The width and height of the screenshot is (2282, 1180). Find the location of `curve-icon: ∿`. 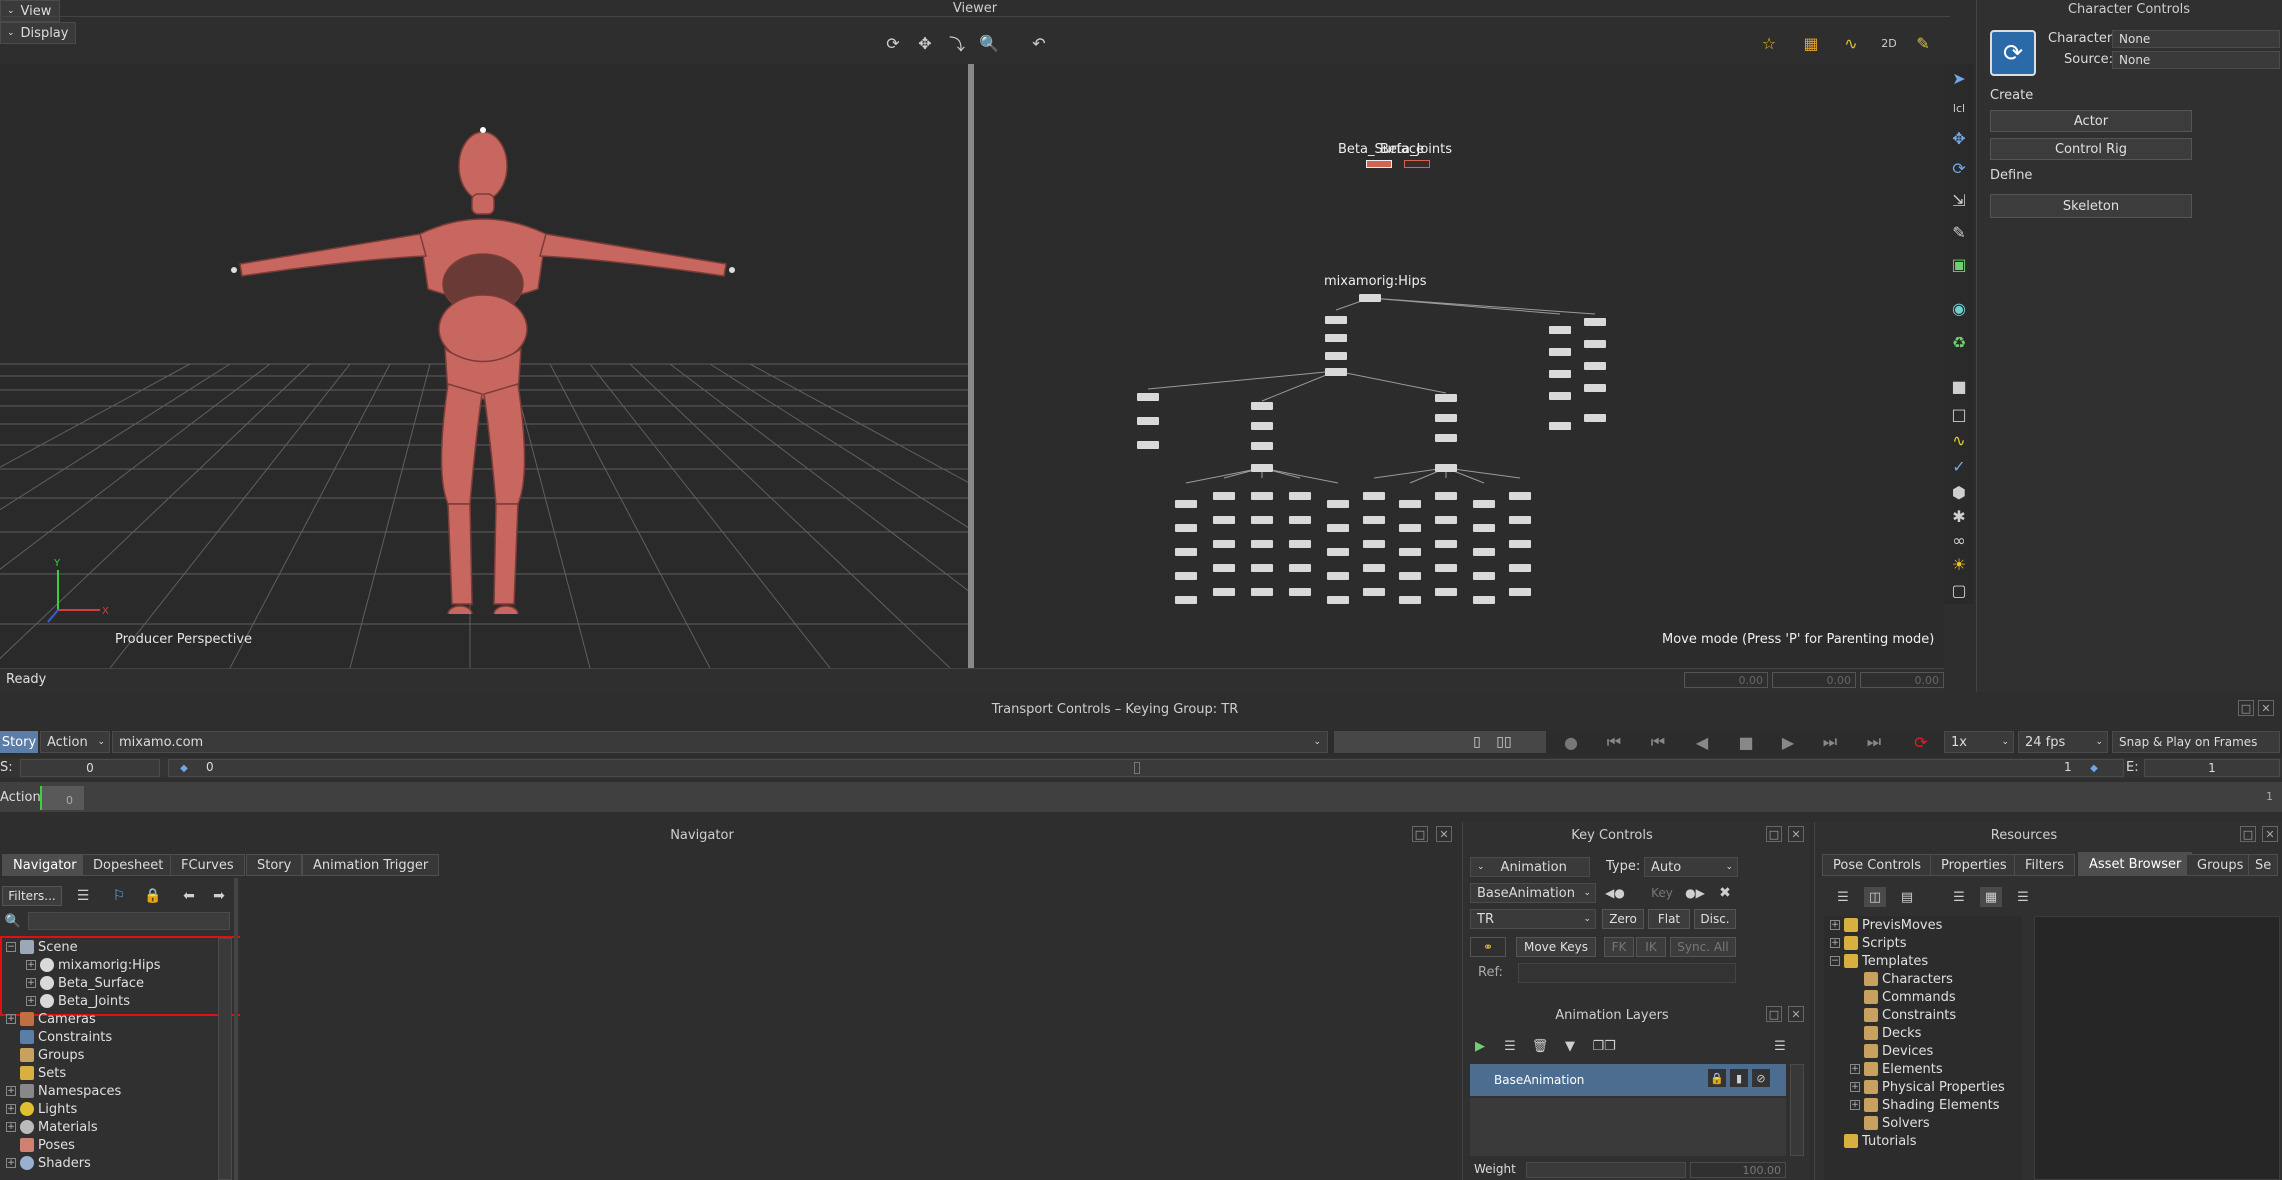

curve-icon: ∿ is located at coordinates (1959, 440).